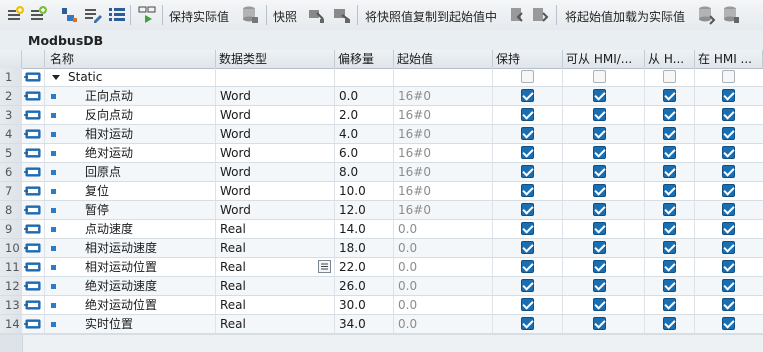  What do you see at coordinates (316, 15) in the screenshot?
I see `snapshot-tool-icon` at bounding box center [316, 15].